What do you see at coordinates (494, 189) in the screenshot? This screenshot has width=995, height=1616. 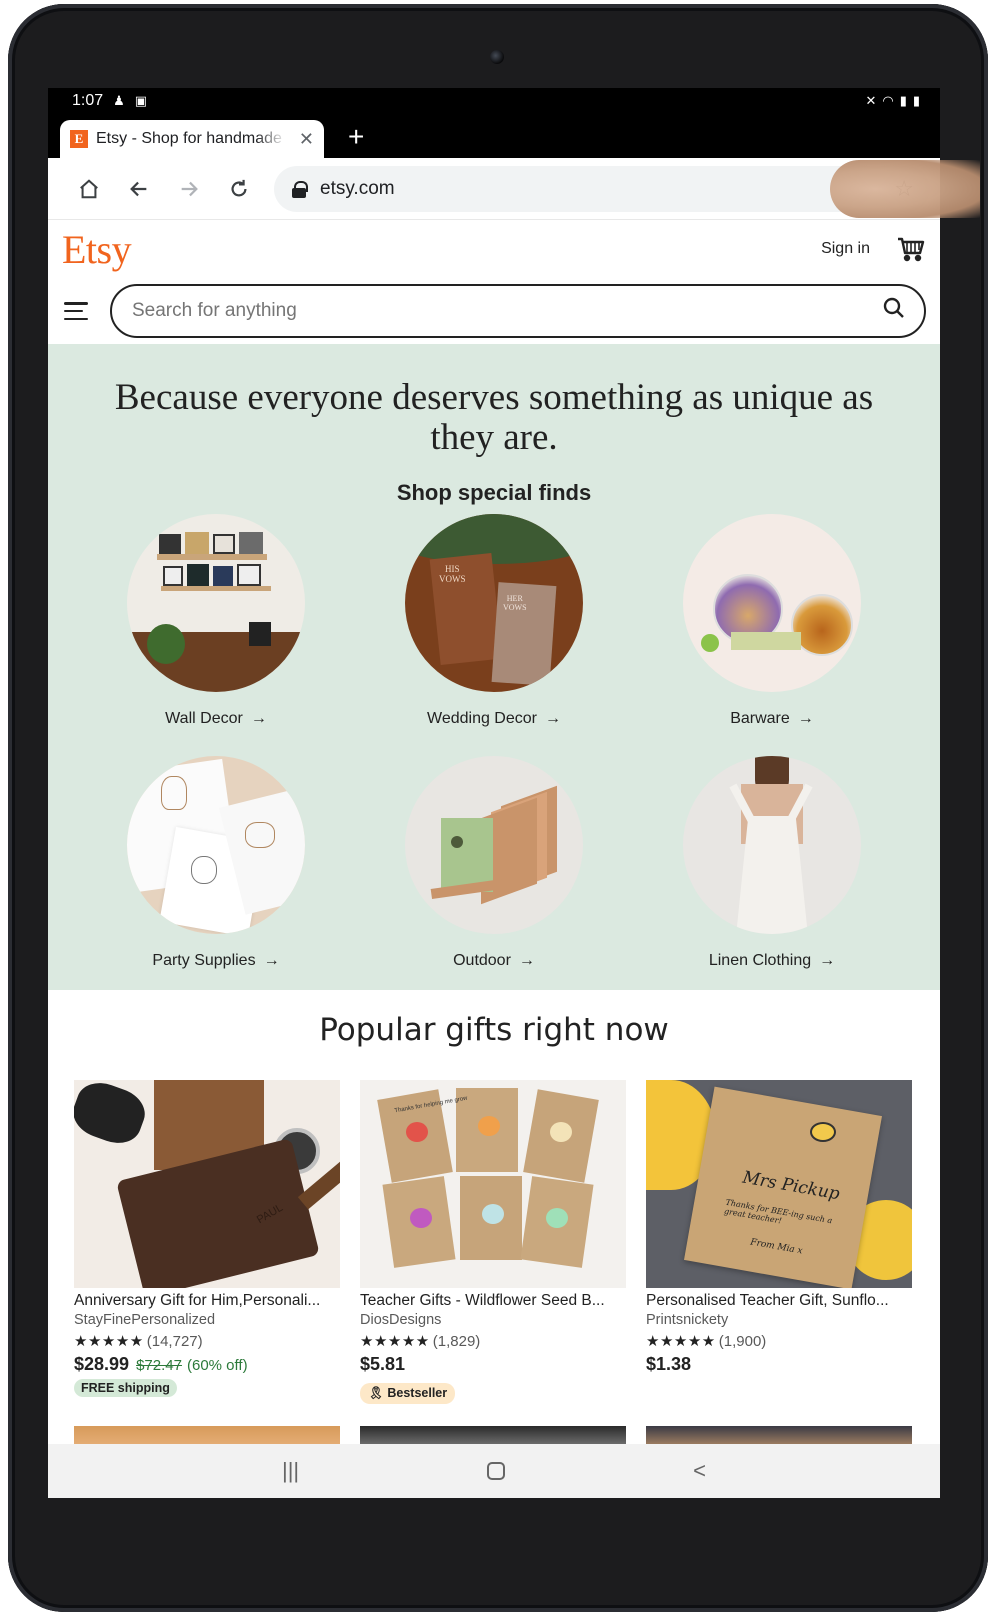 I see `browser-toolbar: etsy.com ☆` at bounding box center [494, 189].